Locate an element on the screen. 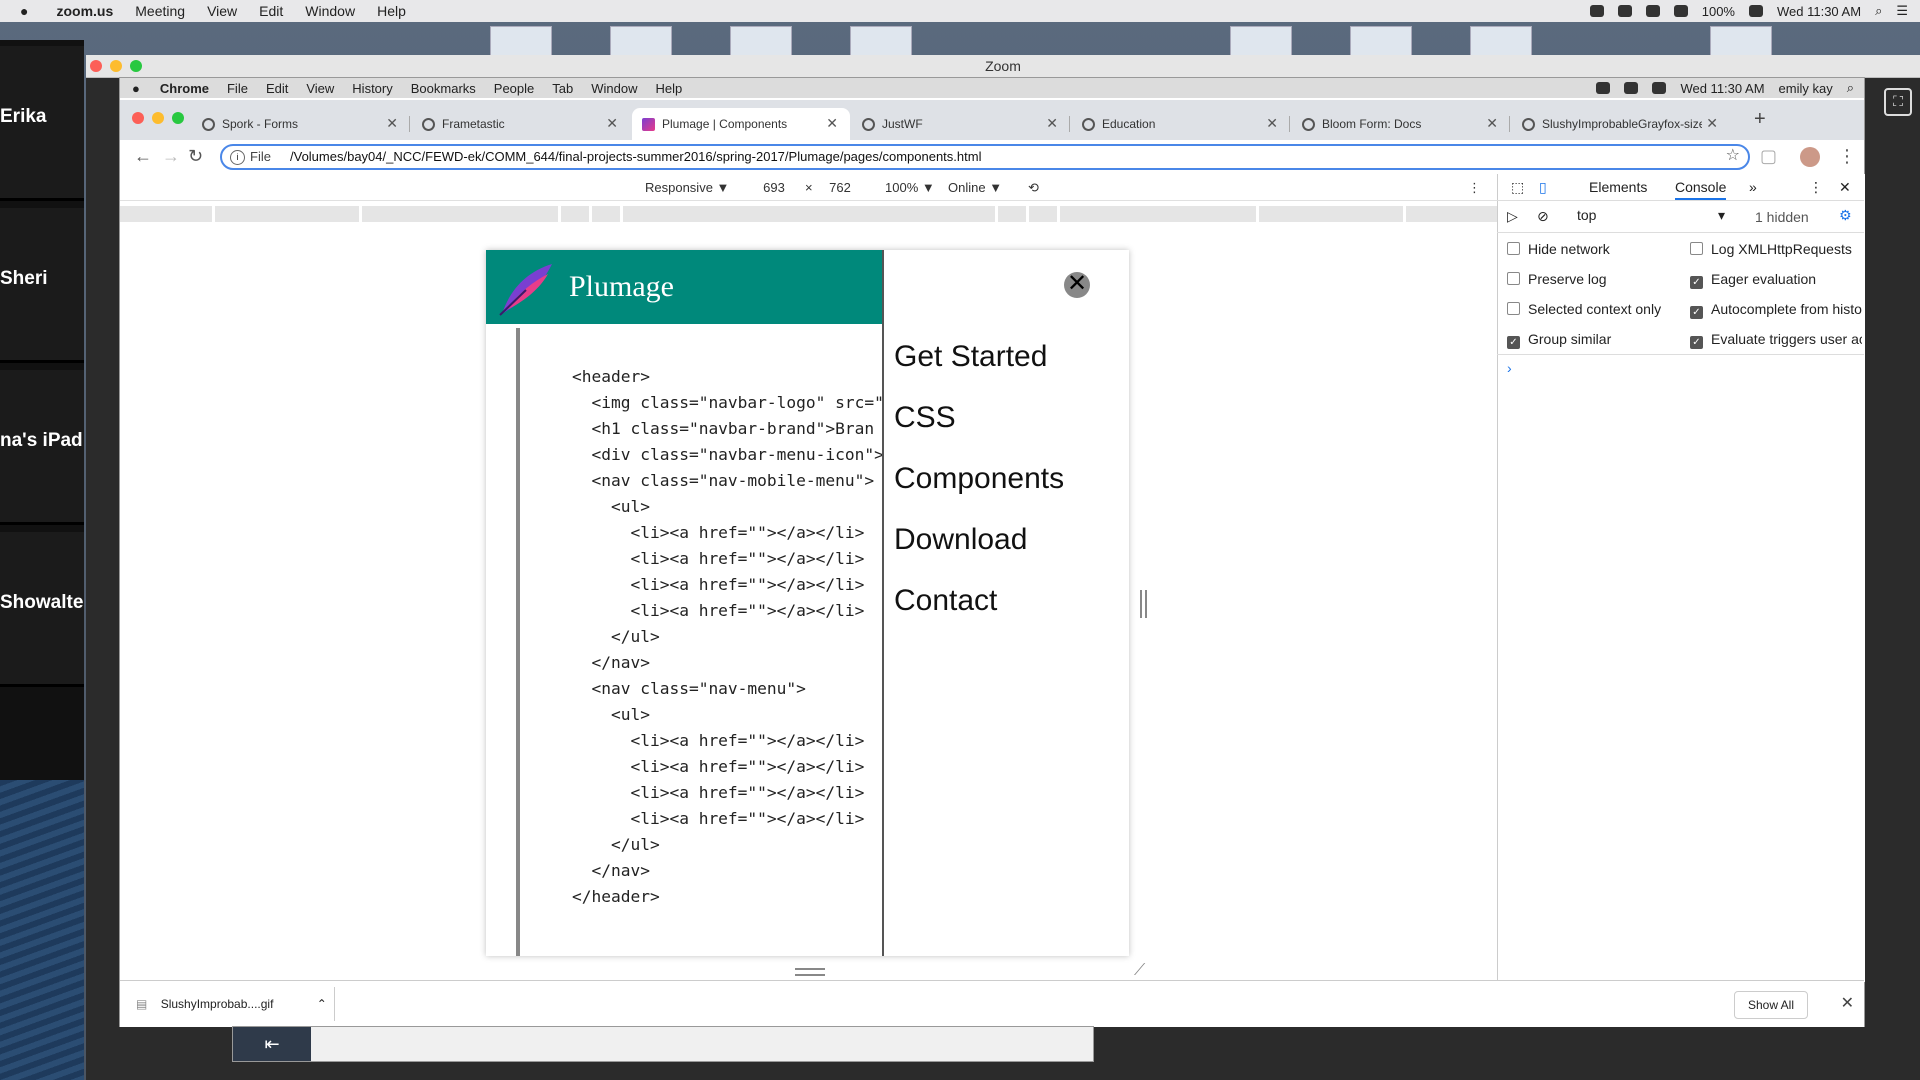  devtools-menu-icon: ⋮ is located at coordinates (1816, 187).